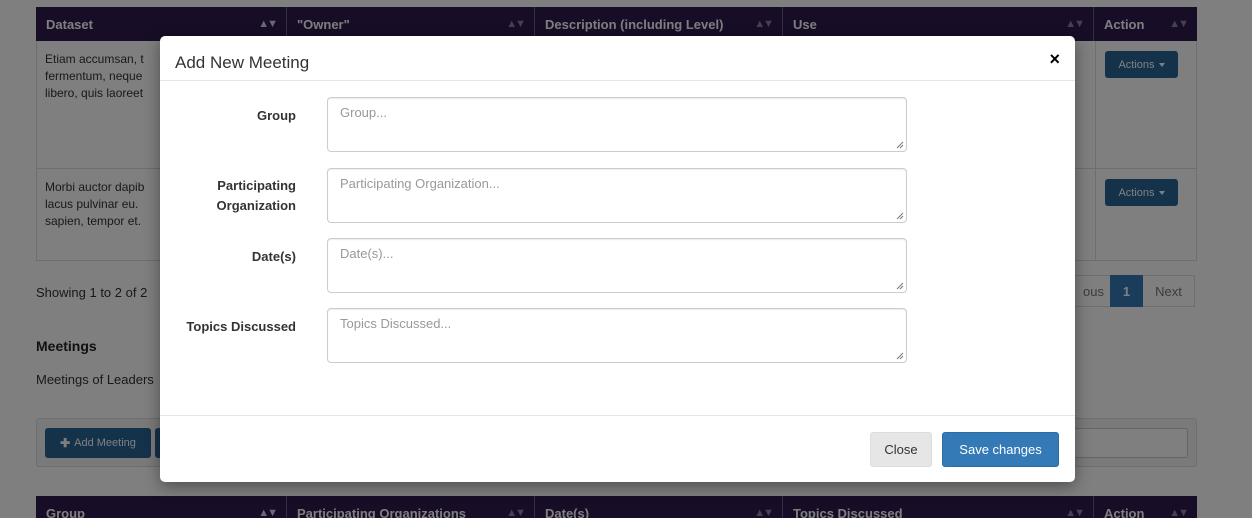  I want to click on modal-title: Add New Meeting, so click(242, 62).